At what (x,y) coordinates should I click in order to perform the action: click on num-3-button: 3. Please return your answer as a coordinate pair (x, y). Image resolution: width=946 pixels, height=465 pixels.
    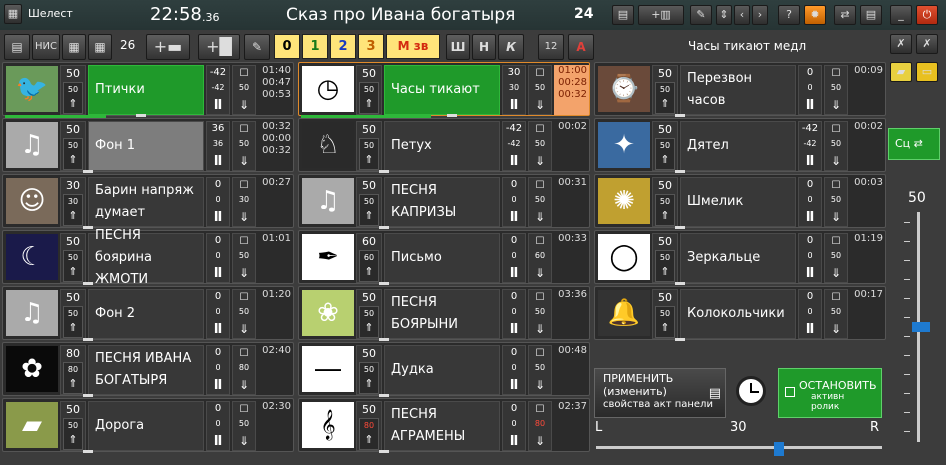
    Looking at the image, I should click on (371, 46).